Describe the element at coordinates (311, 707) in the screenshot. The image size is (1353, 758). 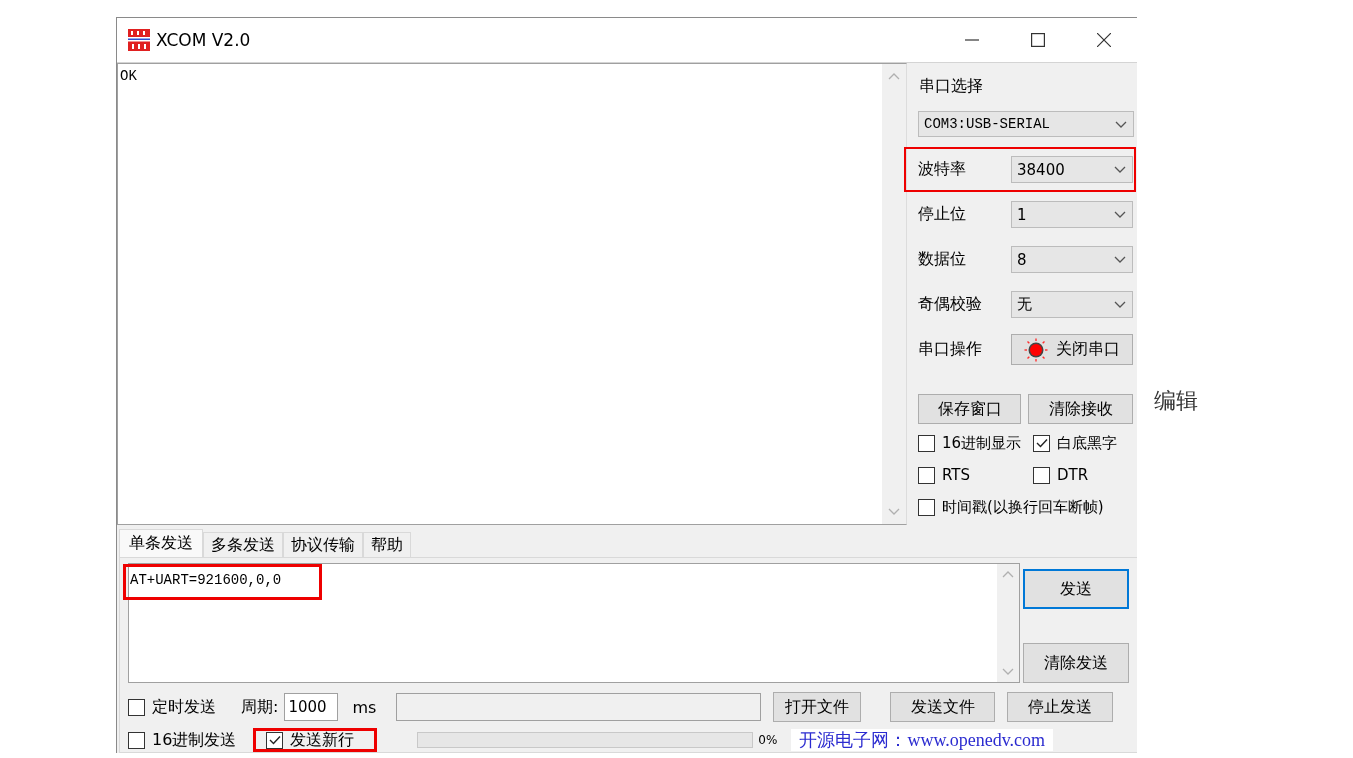
I see `period-input: 1000` at that location.